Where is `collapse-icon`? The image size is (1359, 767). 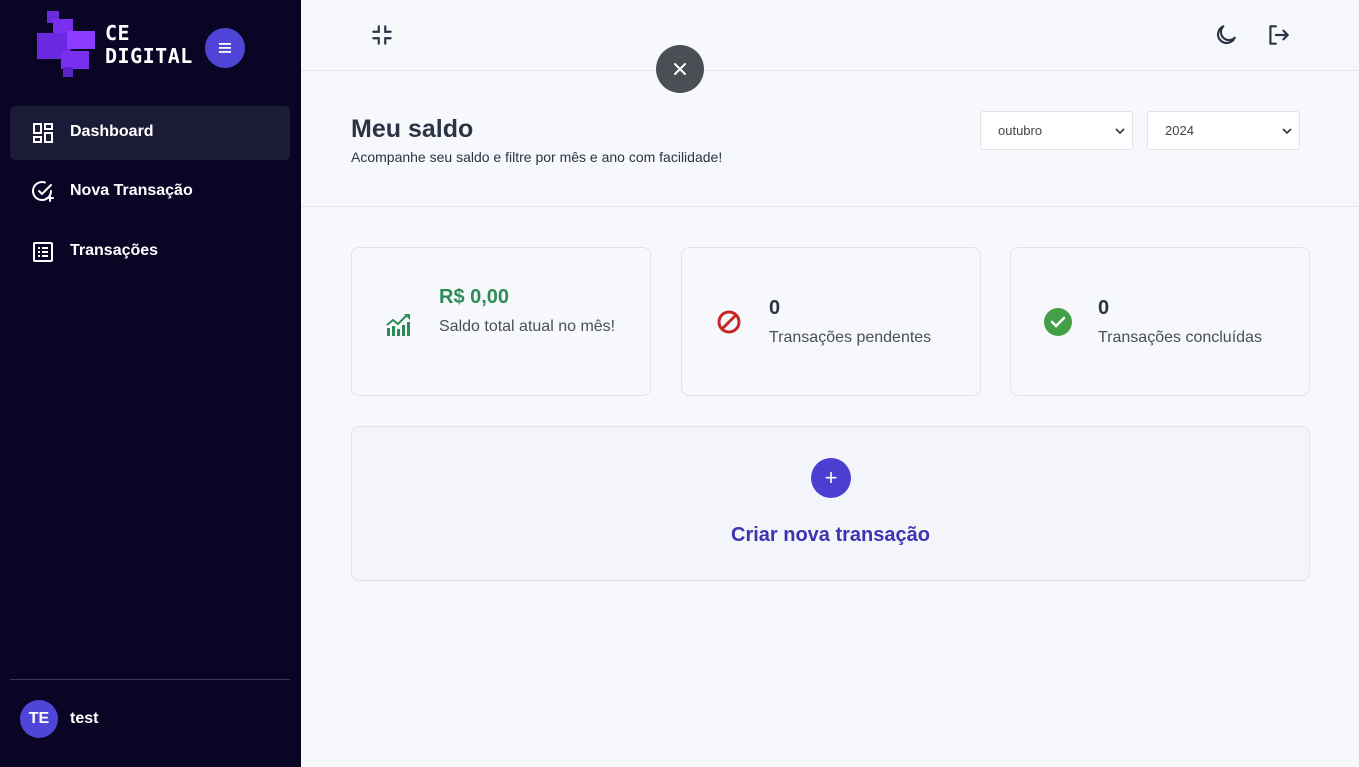 collapse-icon is located at coordinates (382, 35).